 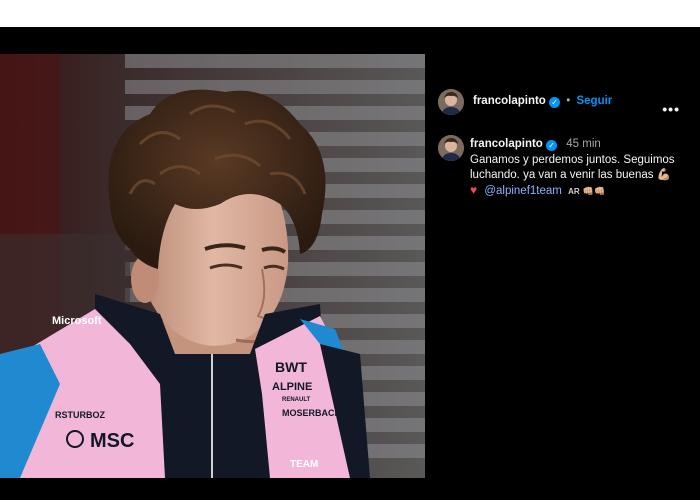 I want to click on follow-button: Seguir, so click(x=594, y=101).